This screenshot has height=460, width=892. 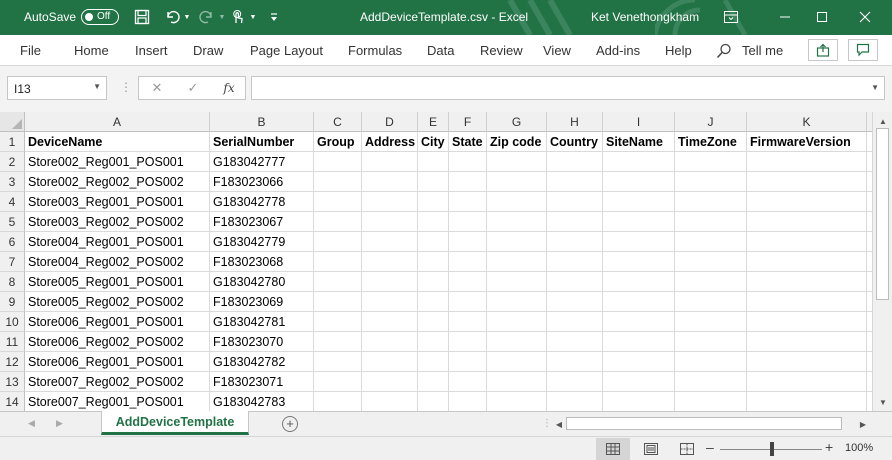 What do you see at coordinates (97, 86) in the screenshot?
I see `chevron-down-icon: ▼` at bounding box center [97, 86].